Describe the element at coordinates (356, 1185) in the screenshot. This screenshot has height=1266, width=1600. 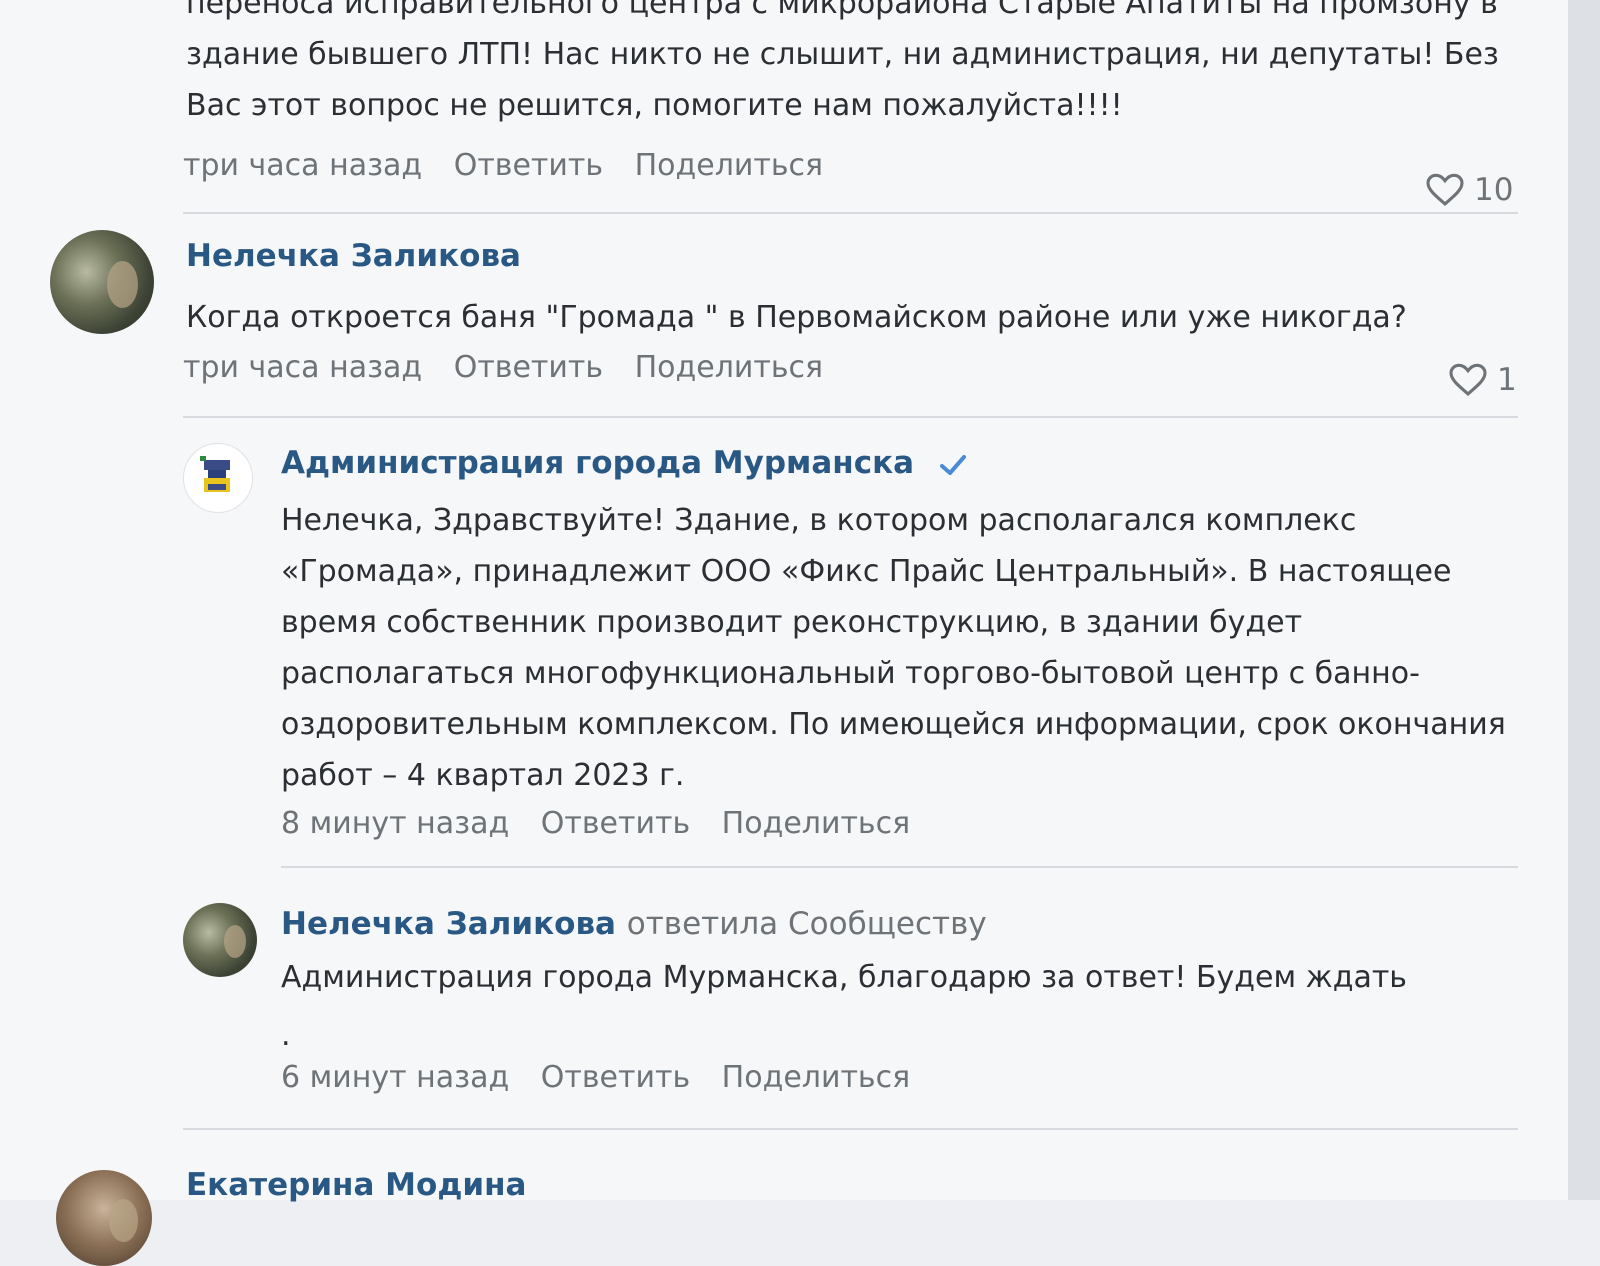
I see `comment-author: Екатерина Модина` at that location.